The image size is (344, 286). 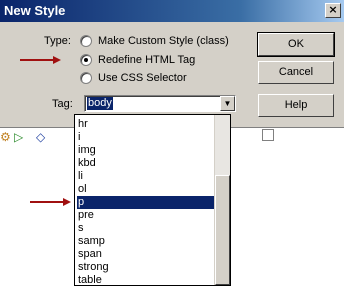 I want to click on annotation-arrow-p, so click(x=50, y=202).